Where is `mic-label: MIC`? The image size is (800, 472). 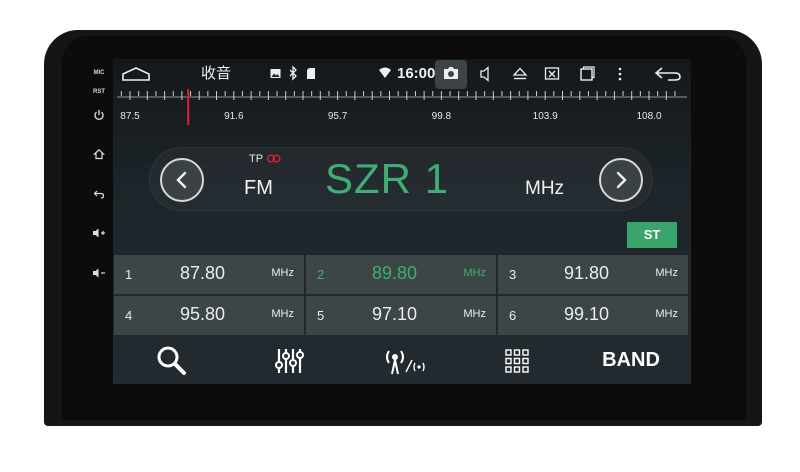 mic-label: MIC is located at coordinates (99, 73).